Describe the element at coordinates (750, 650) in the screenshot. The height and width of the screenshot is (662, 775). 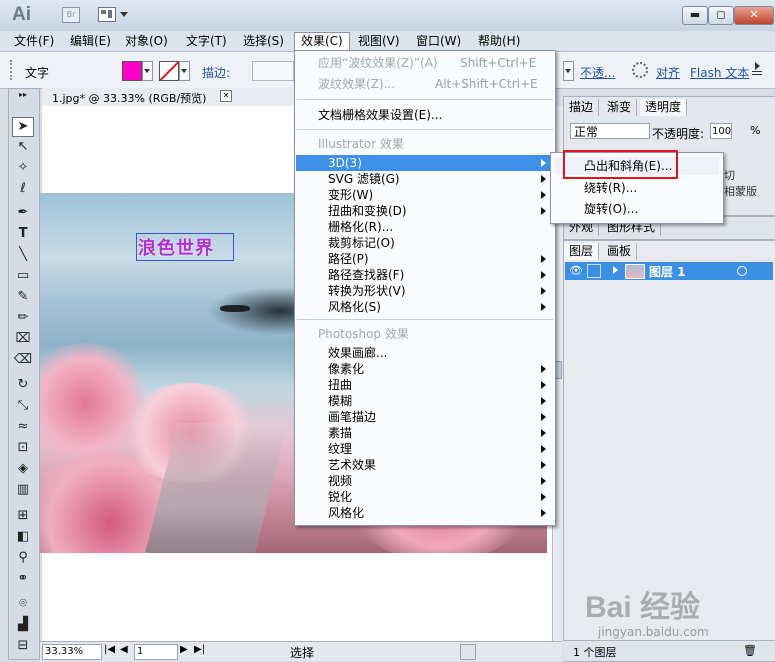
I see `delete-layer-icon: 🗑` at that location.